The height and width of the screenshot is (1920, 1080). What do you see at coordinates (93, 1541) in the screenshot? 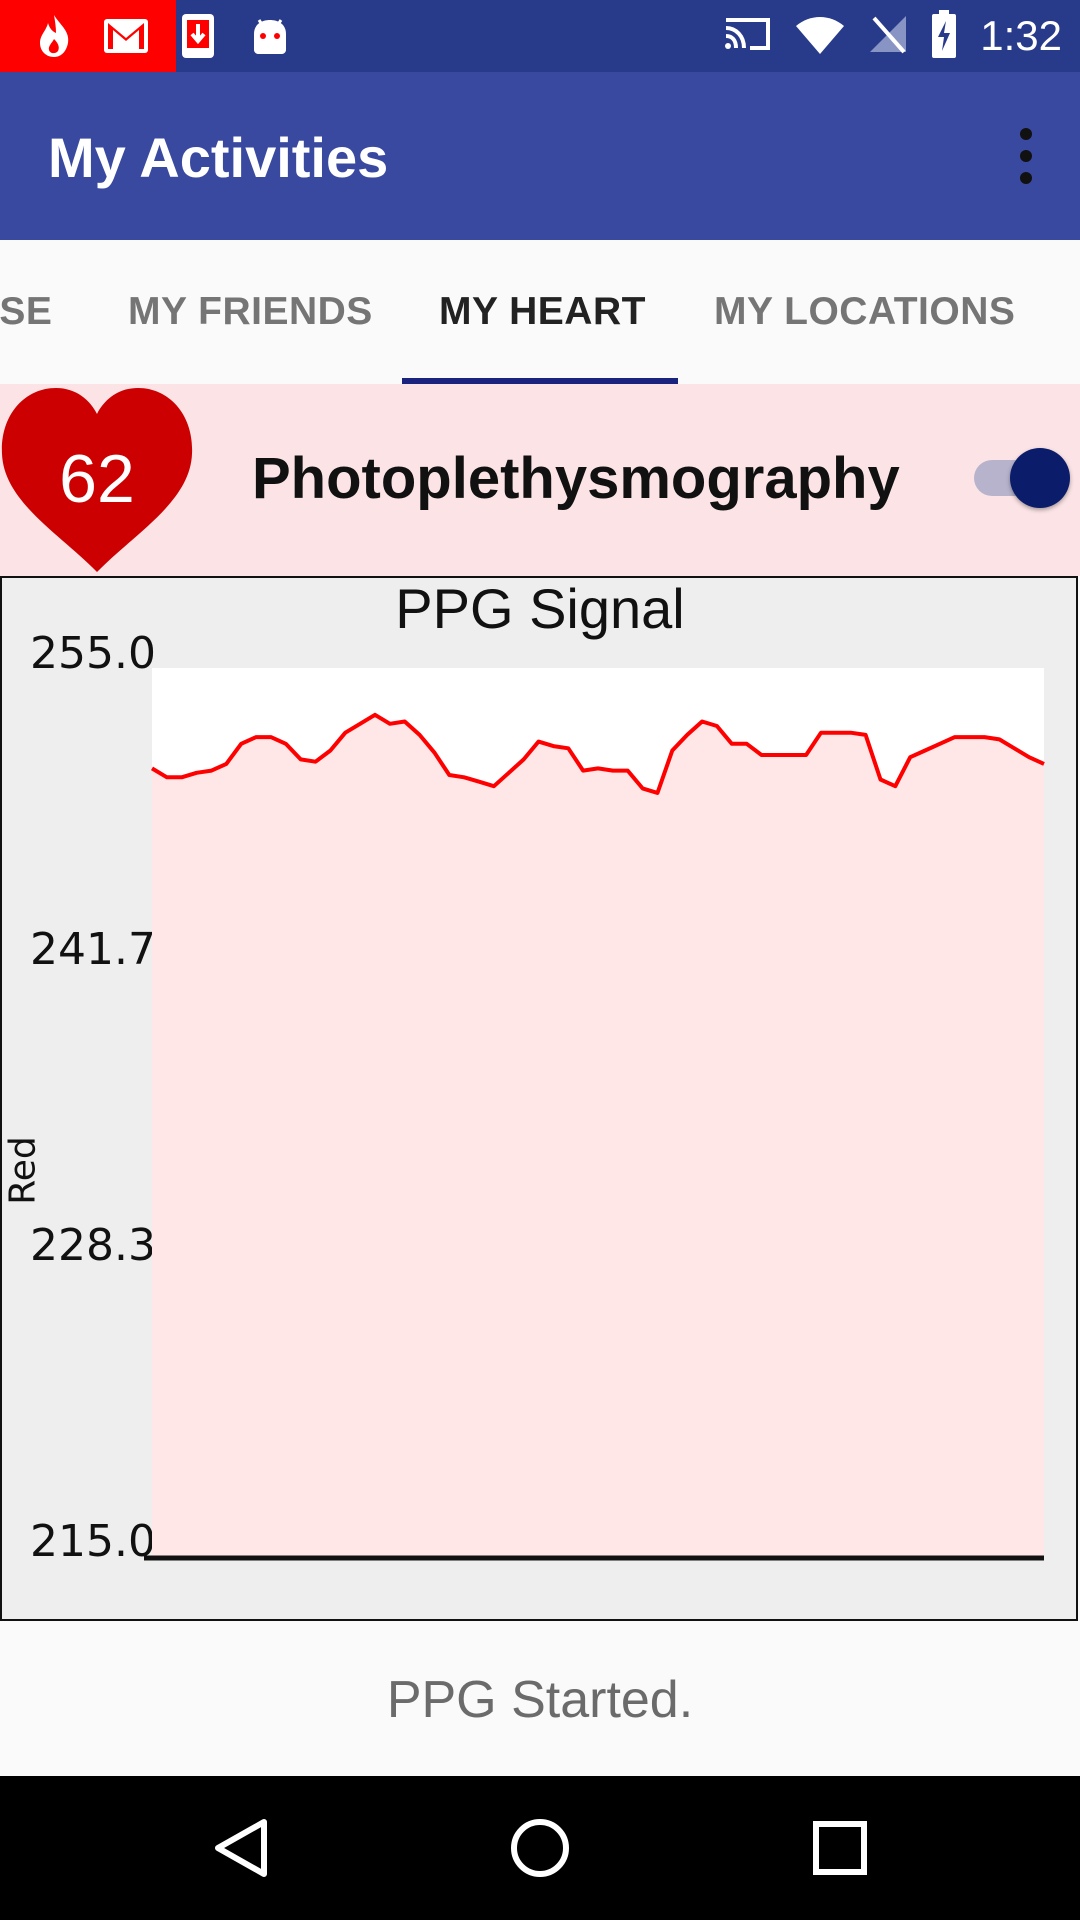
I see `y-tick-label: 215.0` at bounding box center [93, 1541].